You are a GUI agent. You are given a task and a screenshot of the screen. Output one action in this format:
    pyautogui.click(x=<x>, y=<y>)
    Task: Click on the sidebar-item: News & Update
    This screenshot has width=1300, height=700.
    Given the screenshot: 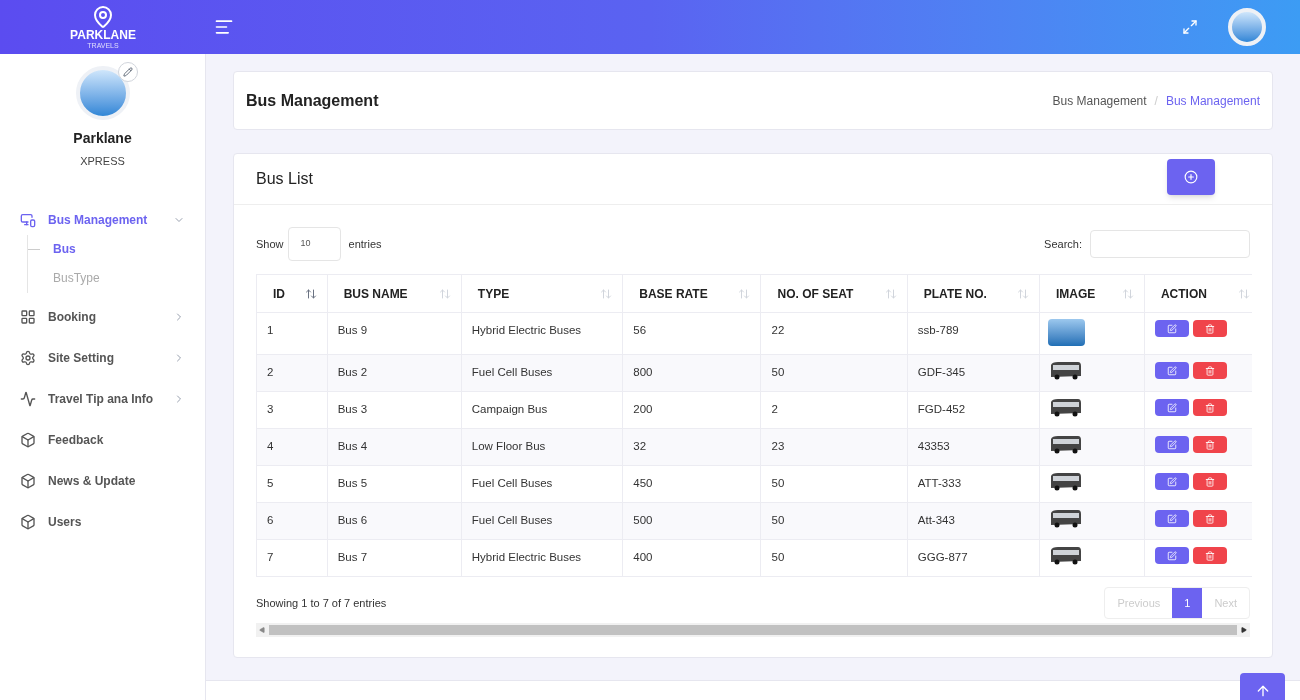 What is the action you would take?
    pyautogui.click(x=102, y=481)
    